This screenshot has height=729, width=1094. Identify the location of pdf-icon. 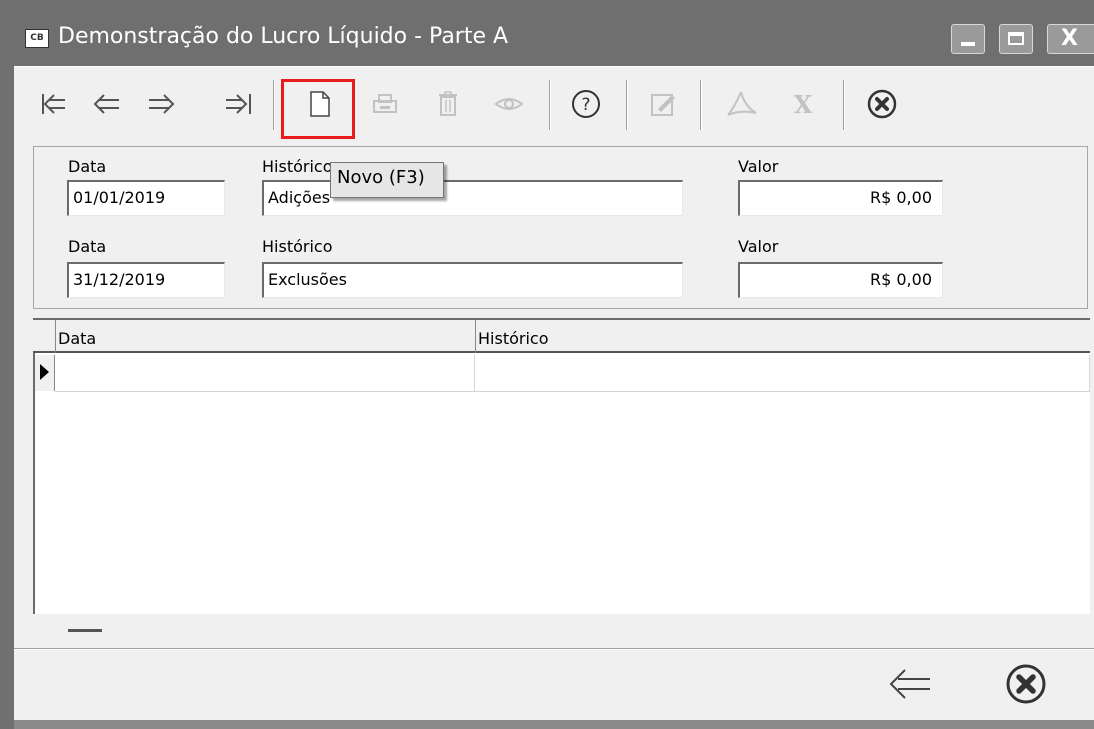
(742, 103).